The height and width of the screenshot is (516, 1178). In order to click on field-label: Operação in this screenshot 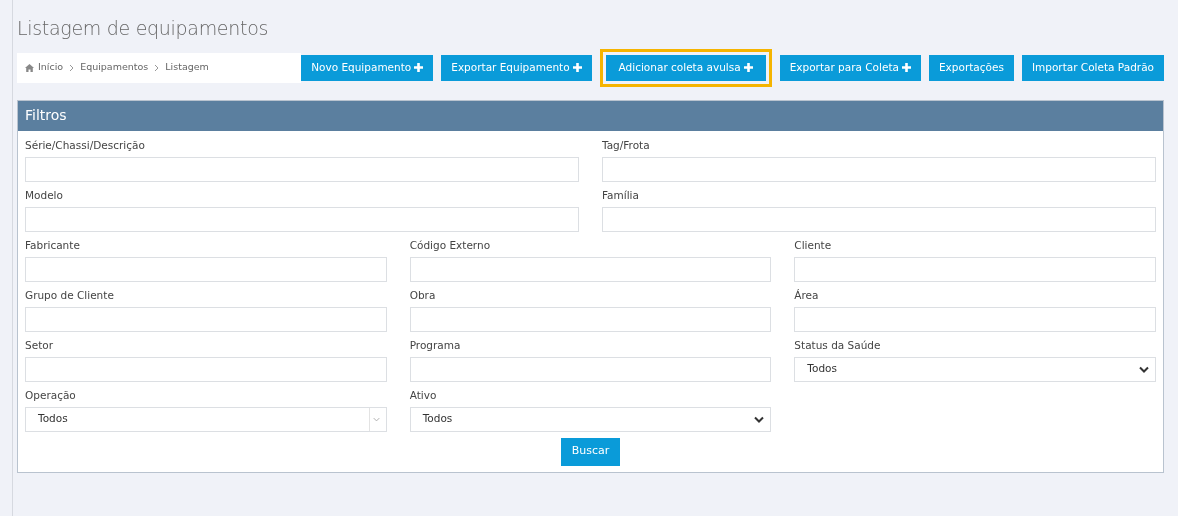, I will do `click(51, 395)`.